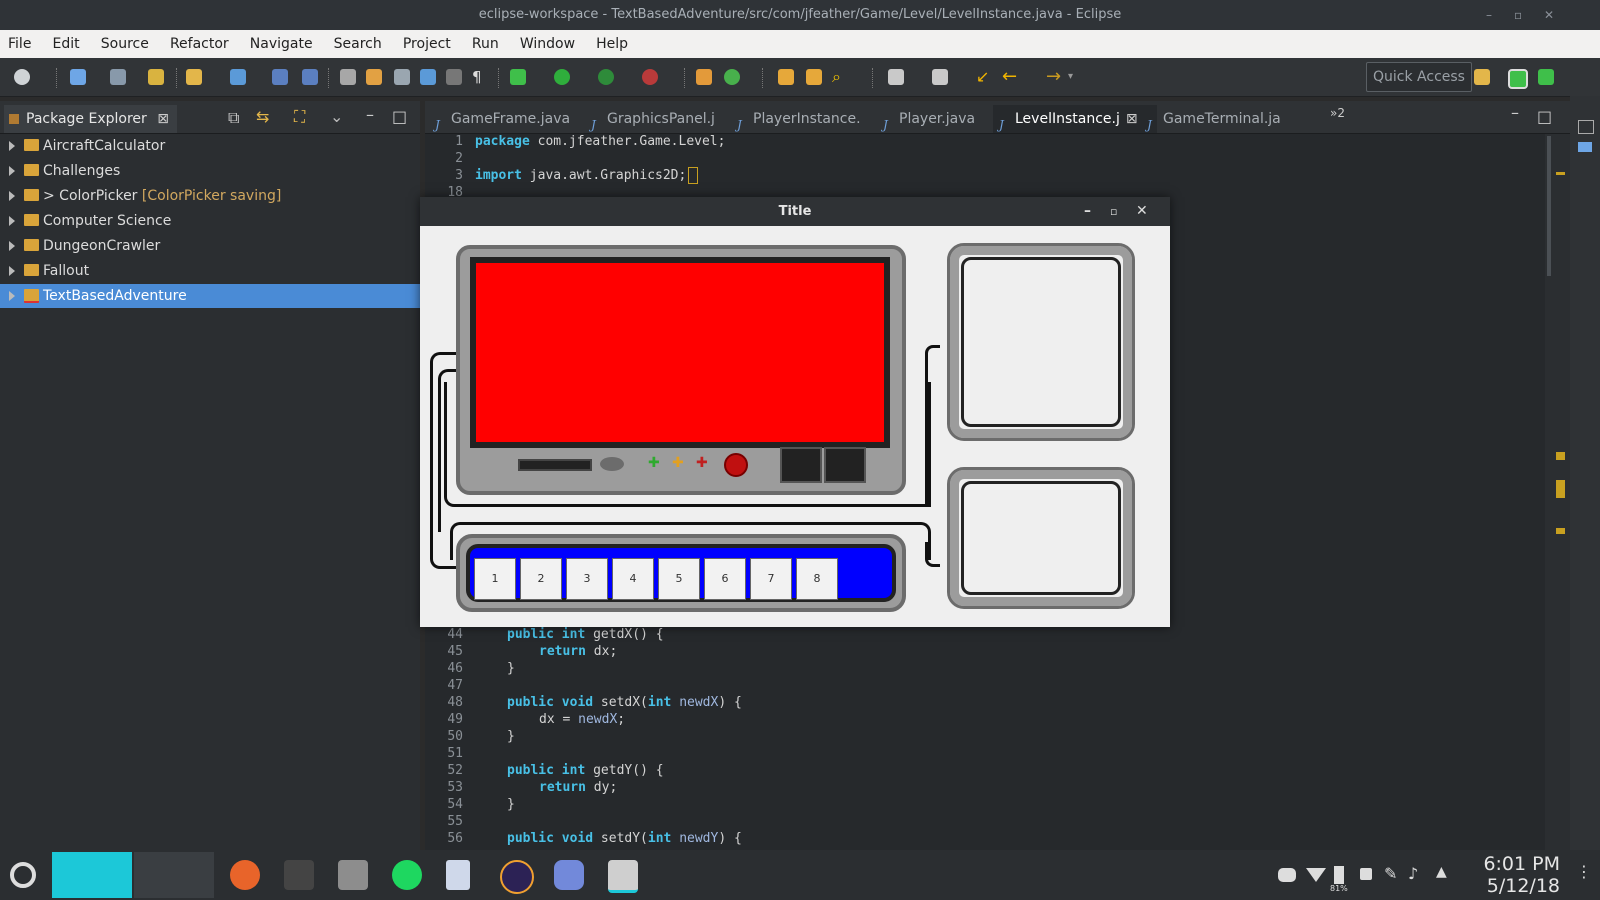 This screenshot has width=1600, height=900. What do you see at coordinates (66, 44) in the screenshot?
I see `menu-edit: Edit` at bounding box center [66, 44].